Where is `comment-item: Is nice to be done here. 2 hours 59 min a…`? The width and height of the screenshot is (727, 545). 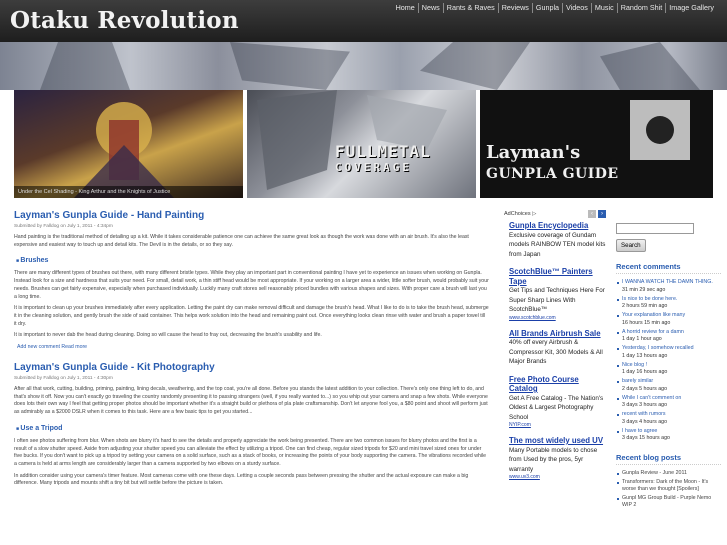 comment-item: Is nice to be done here. 2 hours 59 min a… is located at coordinates (668, 303).